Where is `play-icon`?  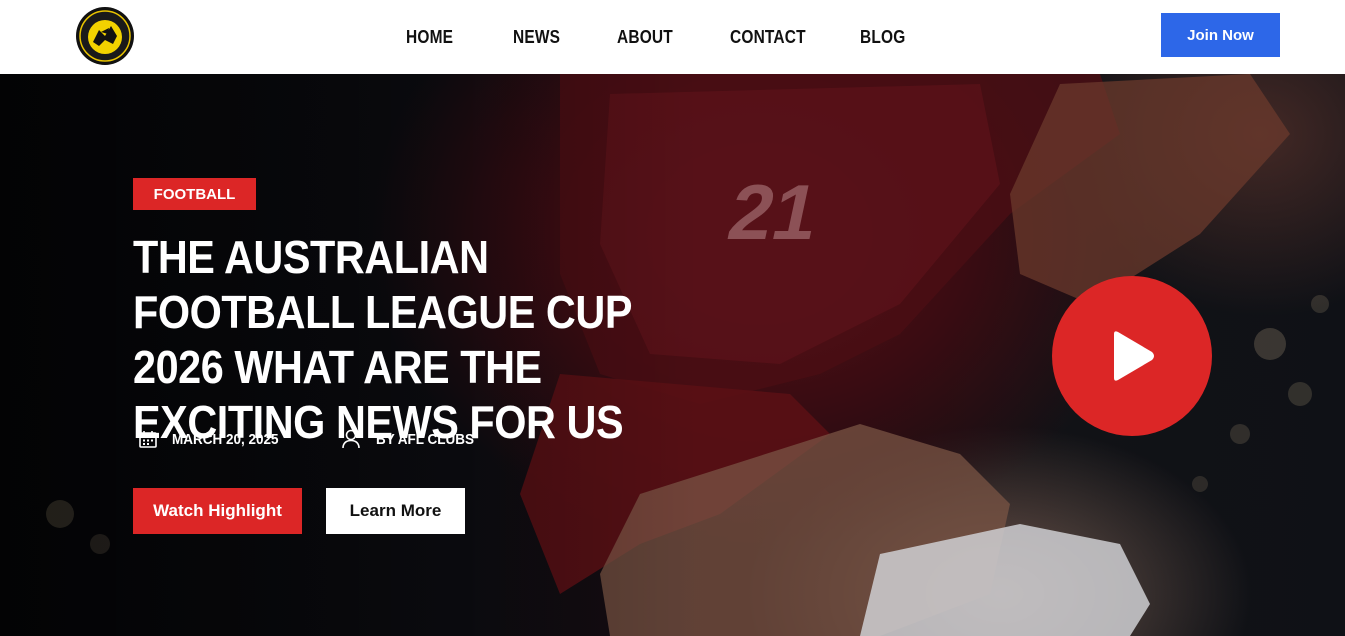
play-icon is located at coordinates (1134, 356).